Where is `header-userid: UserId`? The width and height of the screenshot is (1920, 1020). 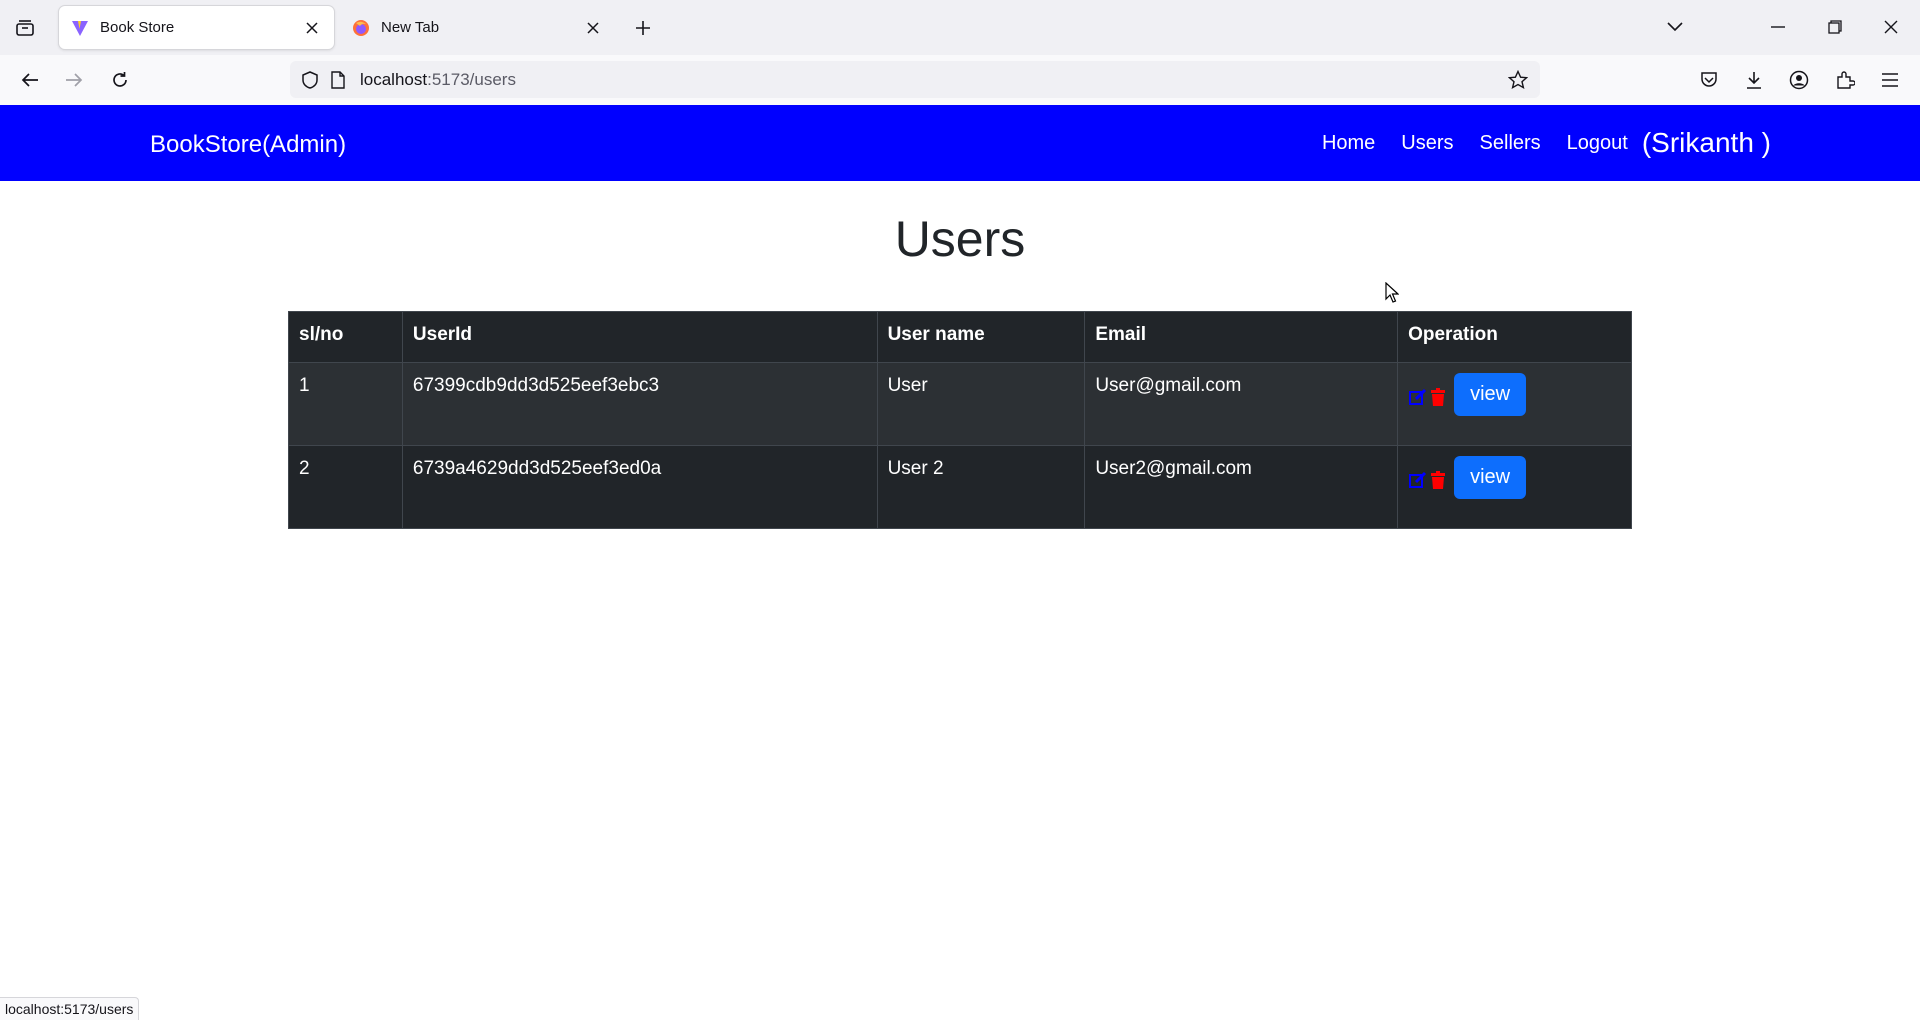 header-userid: UserId is located at coordinates (639, 337).